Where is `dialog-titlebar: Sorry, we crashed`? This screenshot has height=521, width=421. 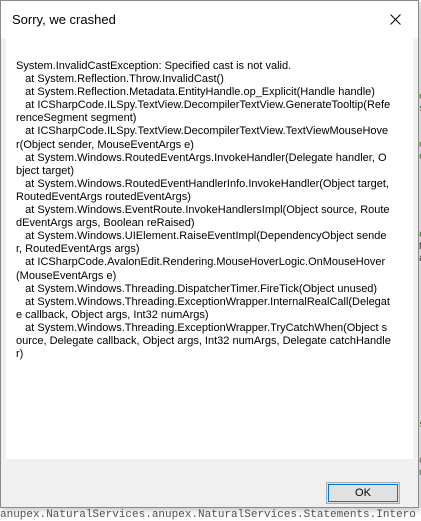 dialog-titlebar: Sorry, we crashed is located at coordinates (209, 19).